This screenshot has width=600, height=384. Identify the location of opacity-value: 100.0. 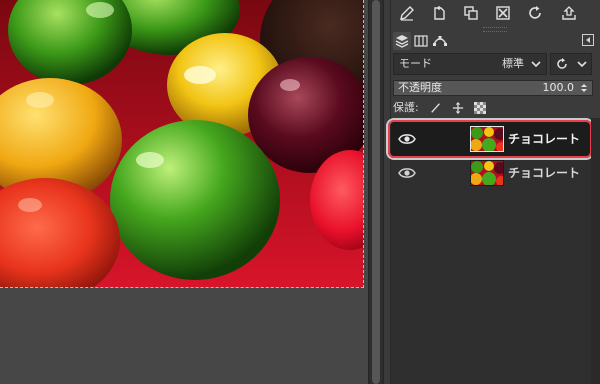
(559, 88).